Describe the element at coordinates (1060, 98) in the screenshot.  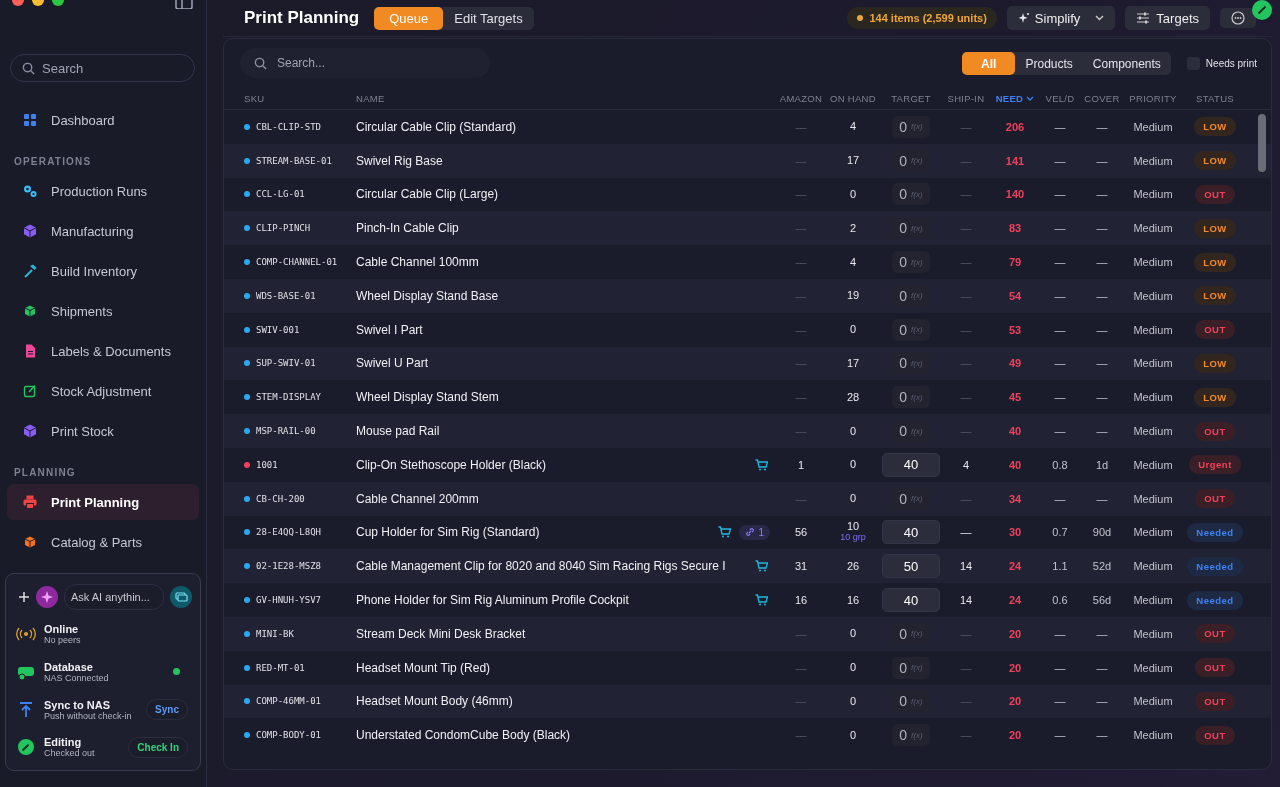
I see `column-header: VEL/D` at that location.